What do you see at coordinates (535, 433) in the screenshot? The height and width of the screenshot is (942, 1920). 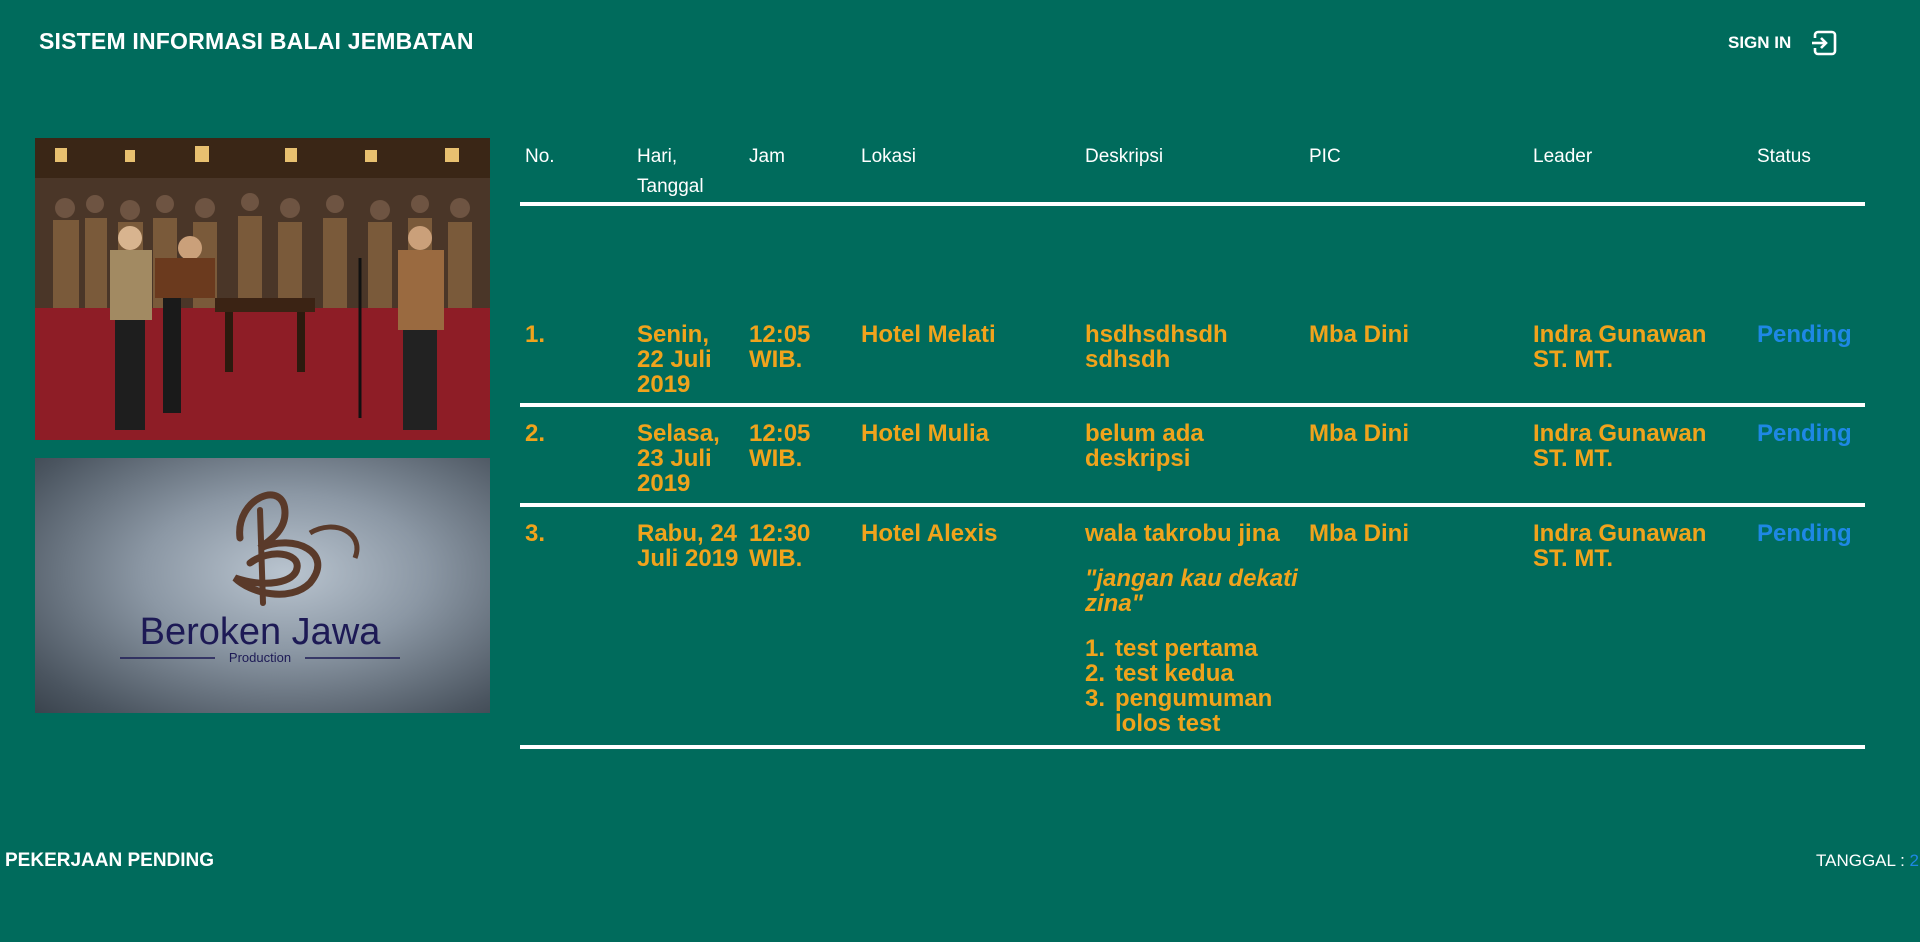 I see `row-no: 2.` at bounding box center [535, 433].